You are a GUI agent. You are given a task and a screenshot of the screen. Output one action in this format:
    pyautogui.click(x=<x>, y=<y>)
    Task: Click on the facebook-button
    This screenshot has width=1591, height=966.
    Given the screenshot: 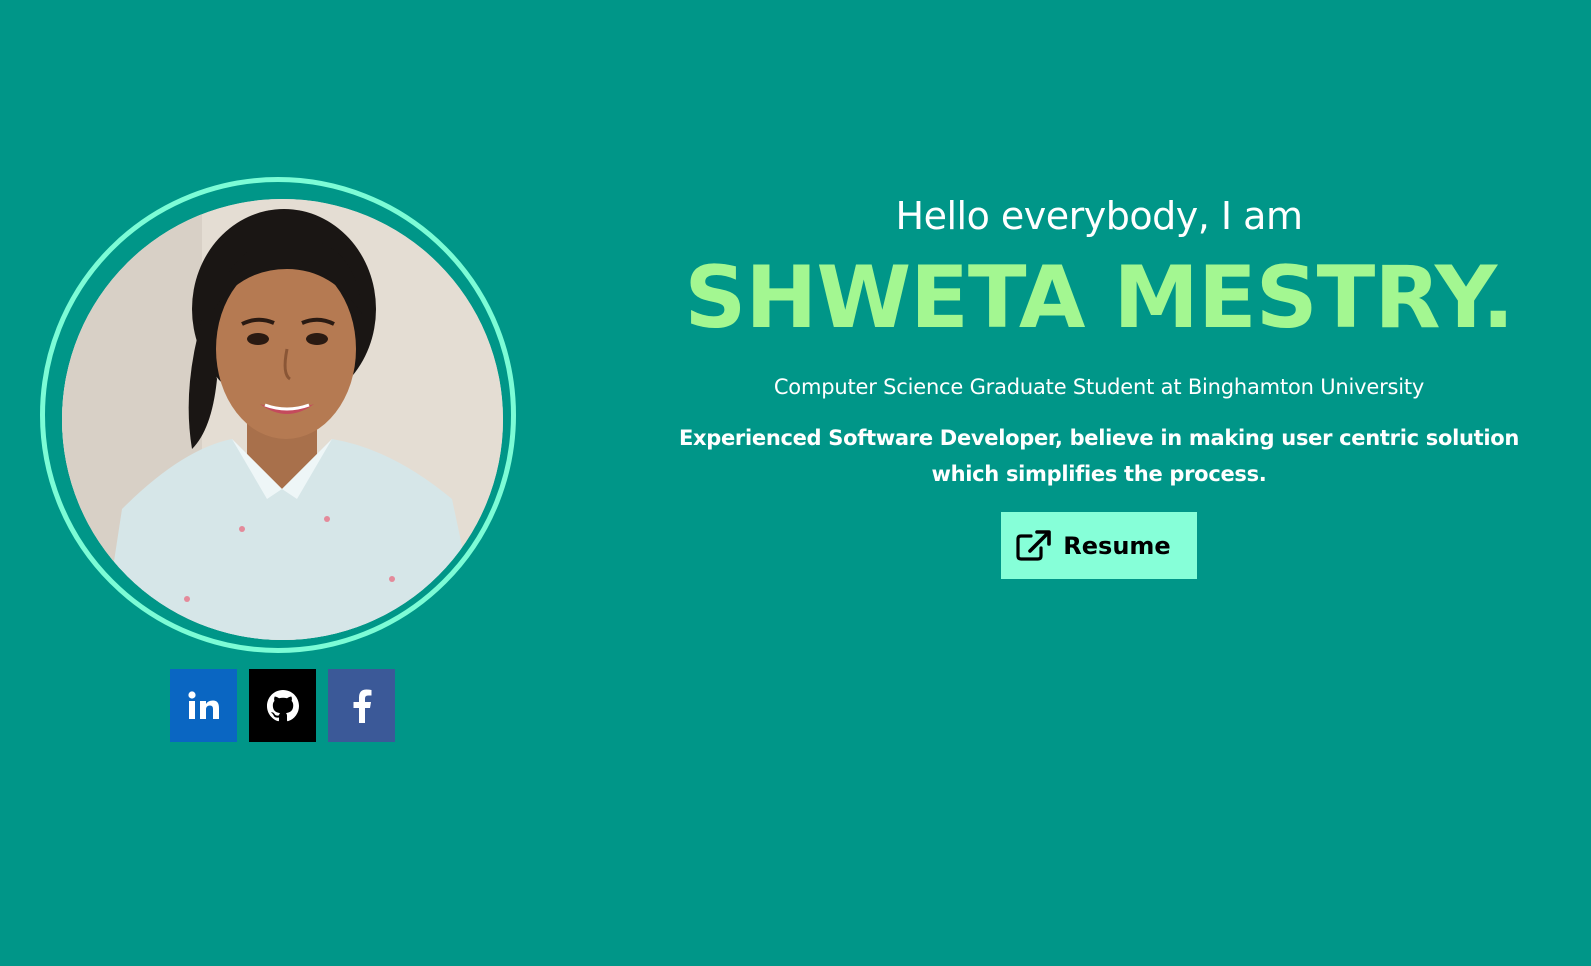 What is the action you would take?
    pyautogui.click(x=361, y=705)
    